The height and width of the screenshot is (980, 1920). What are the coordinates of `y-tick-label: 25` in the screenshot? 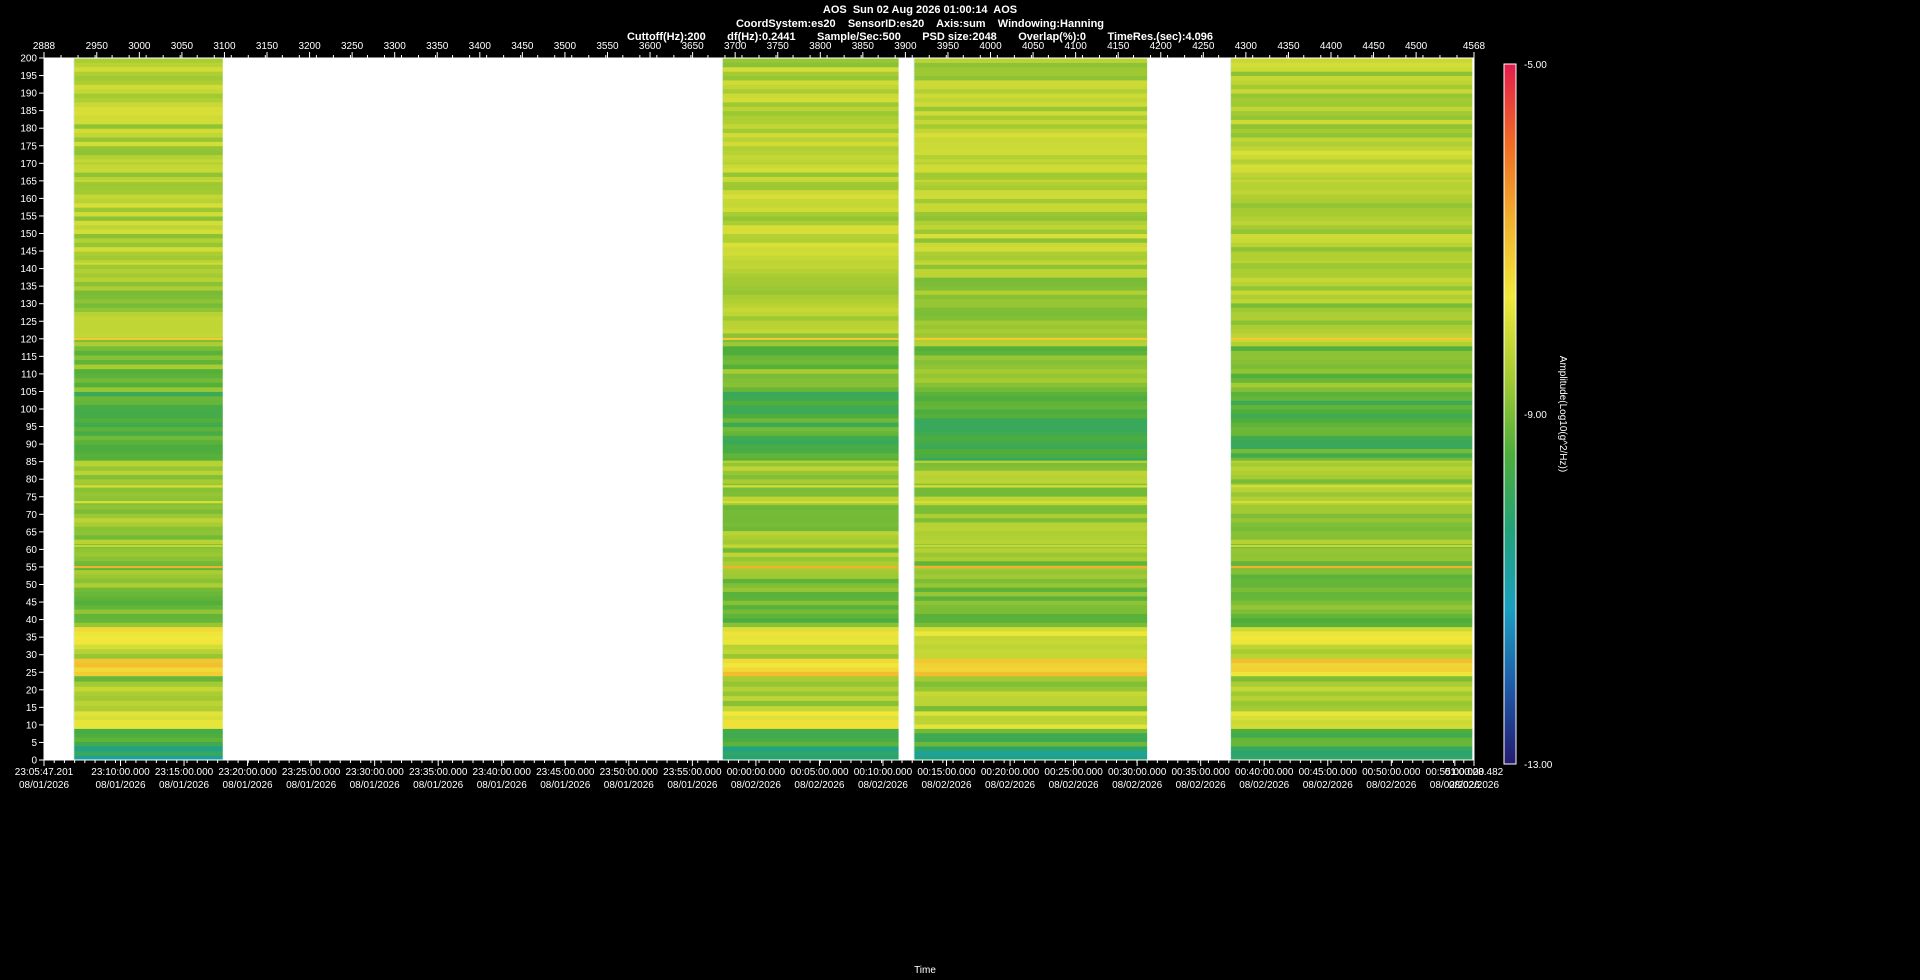 It's located at (32, 673).